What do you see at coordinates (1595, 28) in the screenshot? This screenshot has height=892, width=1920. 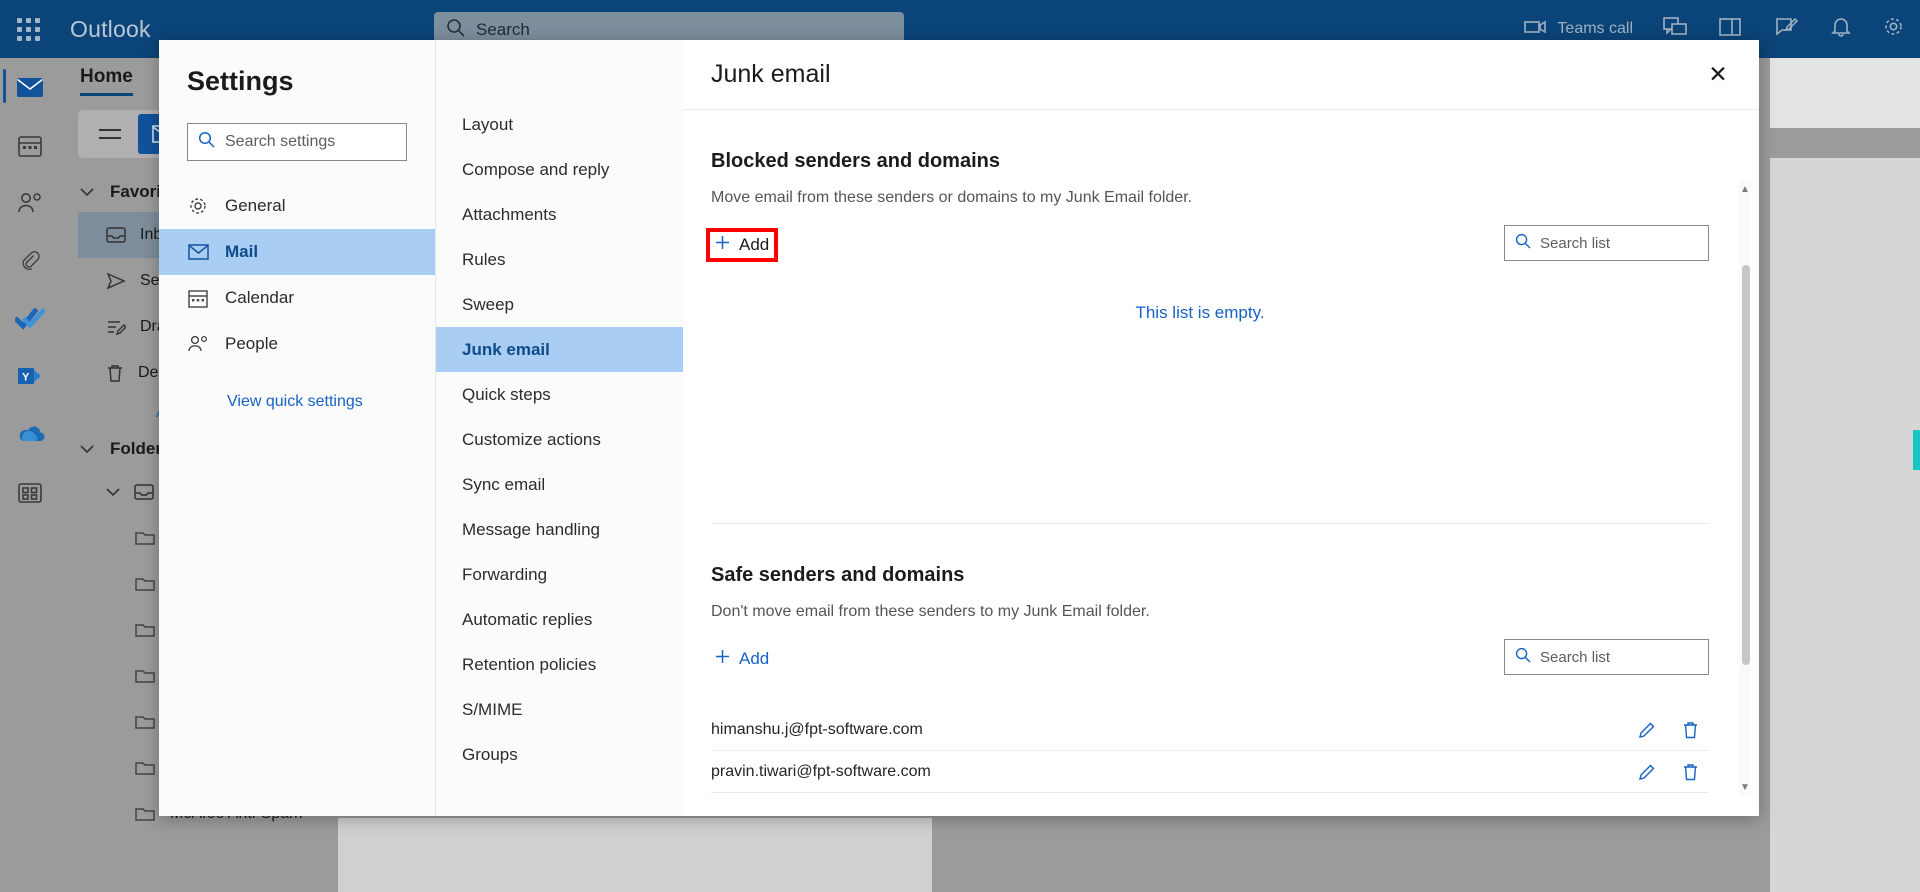 I see `teams-call-label: Teams call` at bounding box center [1595, 28].